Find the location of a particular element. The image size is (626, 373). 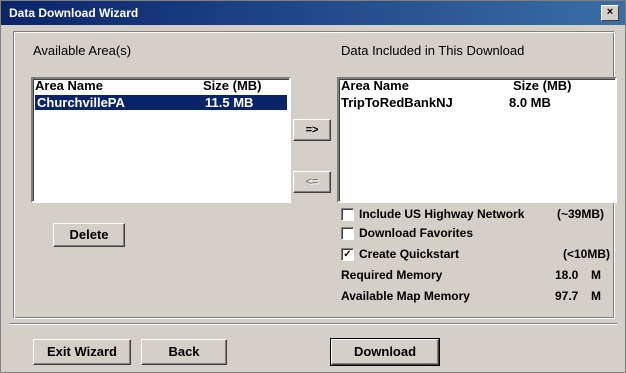

included-col-name: Area Name is located at coordinates (375, 85).